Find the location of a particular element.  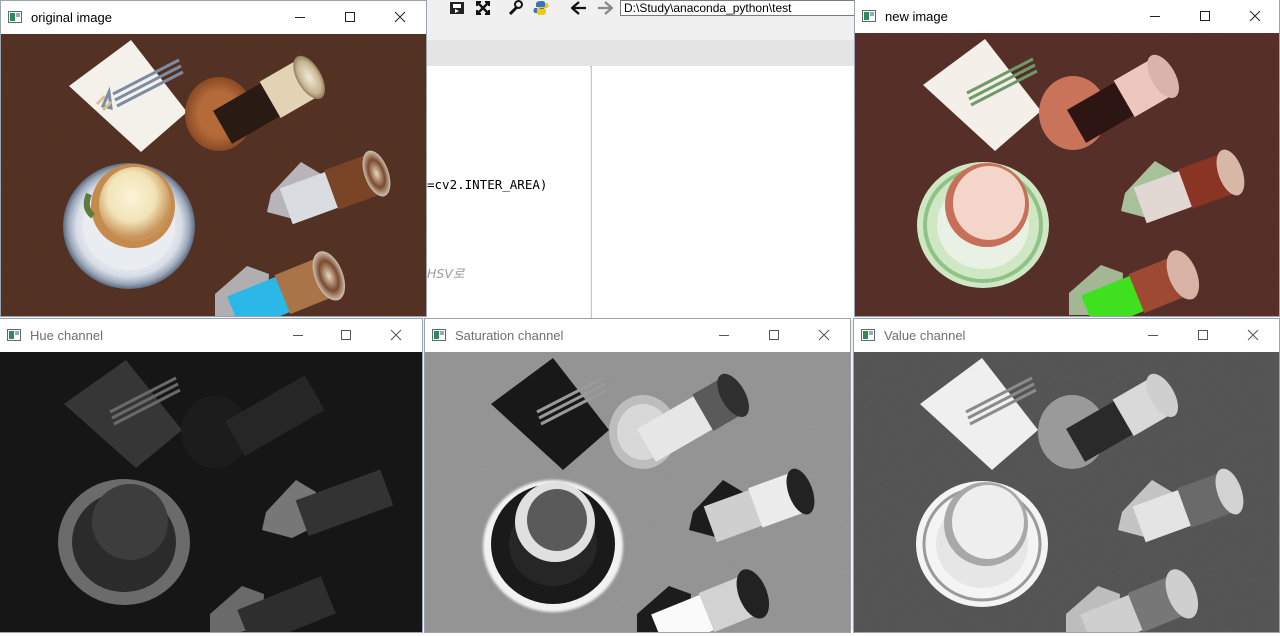

dessert-photo is located at coordinates (213, 175).